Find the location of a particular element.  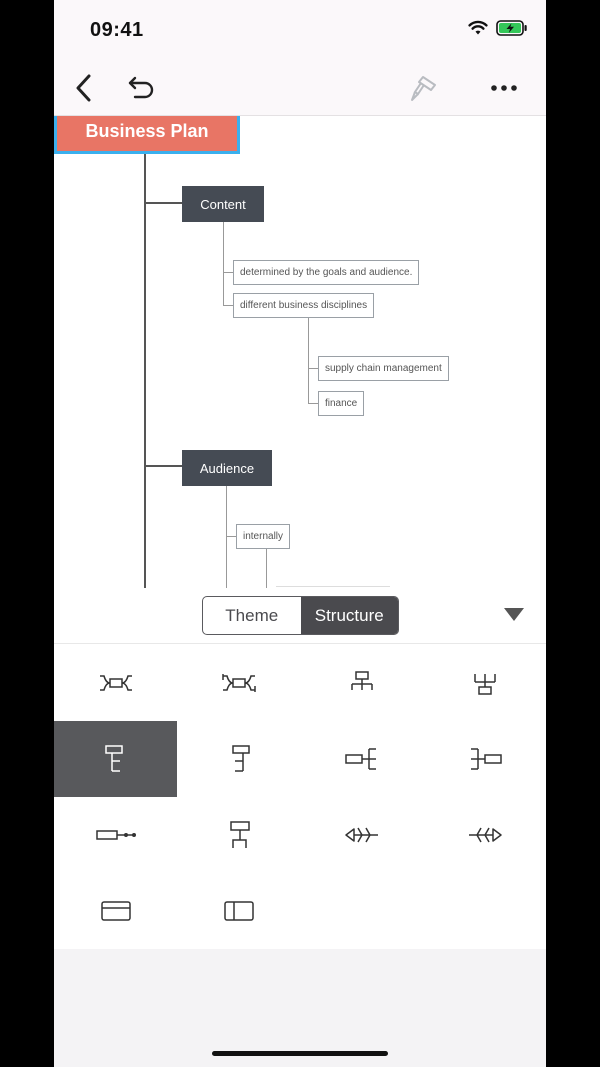

structure-option-fishbone-left is located at coordinates (361, 835).